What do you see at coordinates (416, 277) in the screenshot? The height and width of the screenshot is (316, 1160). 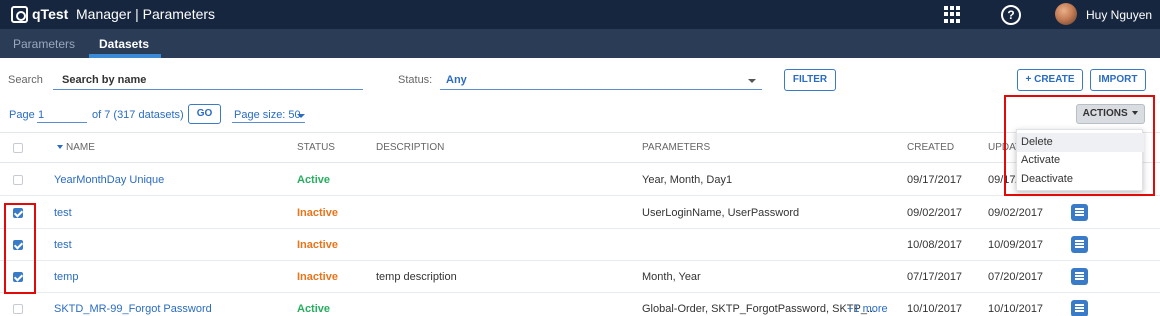 I see `description-cell: temp description` at bounding box center [416, 277].